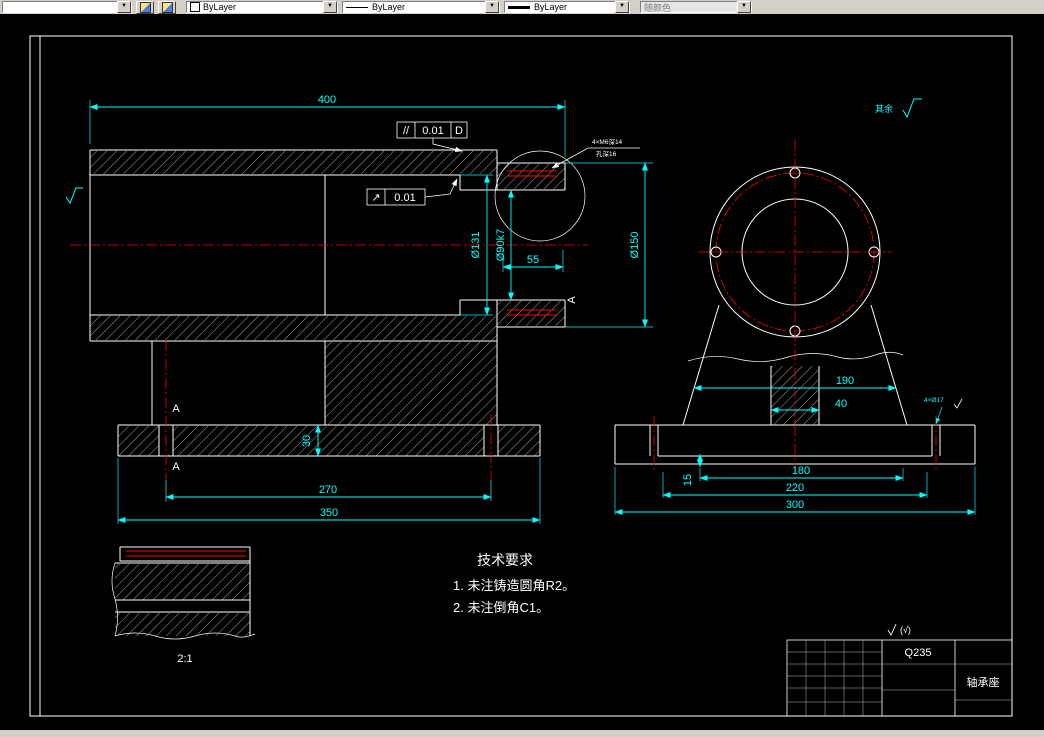 The image size is (1044, 737). What do you see at coordinates (841, 404) in the screenshot?
I see `dim-40: 40` at bounding box center [841, 404].